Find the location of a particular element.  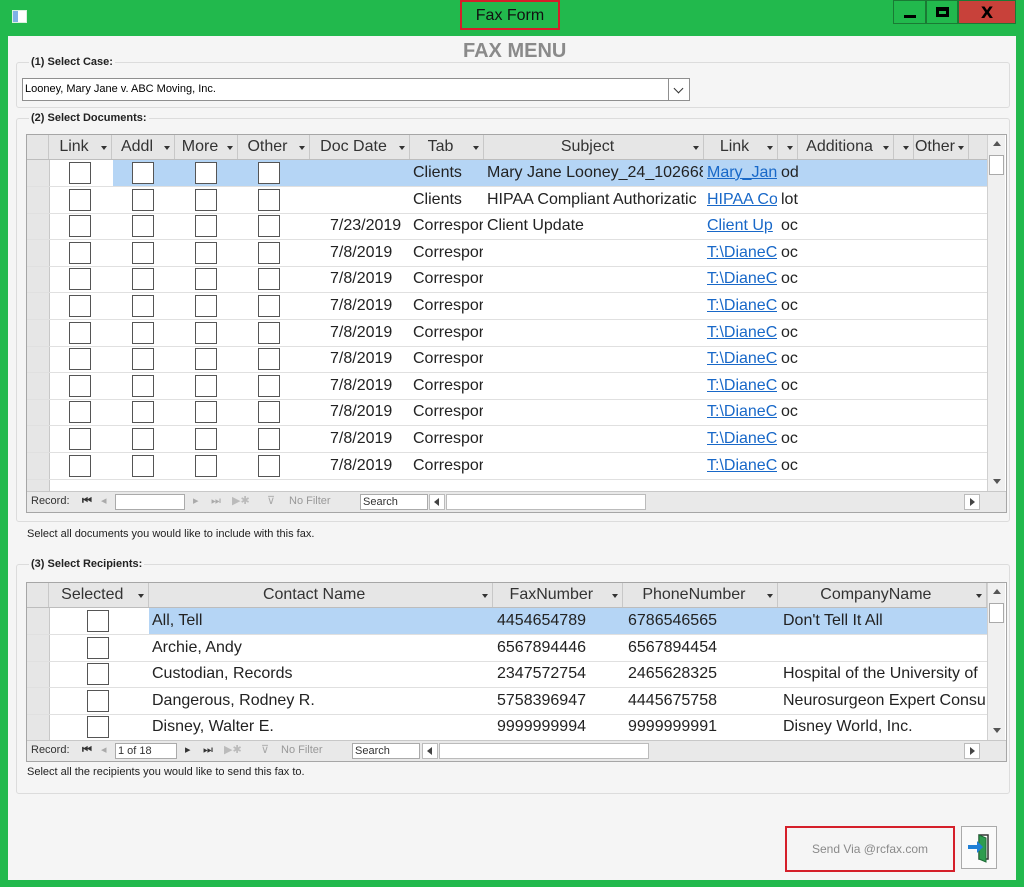

documents-header-11: Other is located at coordinates (941, 147).